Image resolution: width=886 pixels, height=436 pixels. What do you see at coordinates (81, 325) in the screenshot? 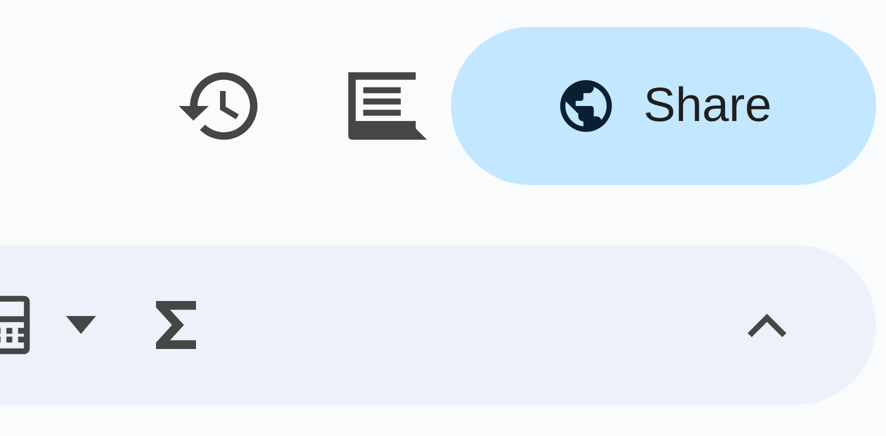
I see `caret-icon` at bounding box center [81, 325].